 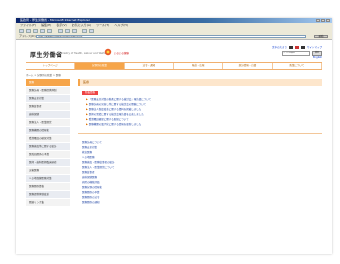 What do you see at coordinates (48, 195) in the screenshot?
I see `sidebar-item: 医療提供体制改革` at bounding box center [48, 195].